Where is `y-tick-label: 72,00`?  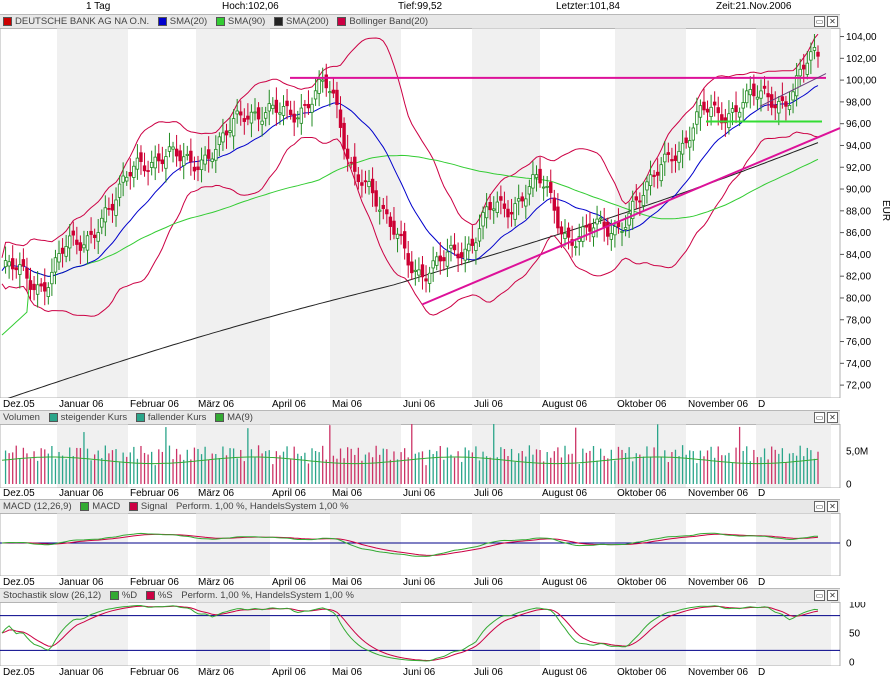
y-tick-label: 72,00 is located at coordinates (858, 386).